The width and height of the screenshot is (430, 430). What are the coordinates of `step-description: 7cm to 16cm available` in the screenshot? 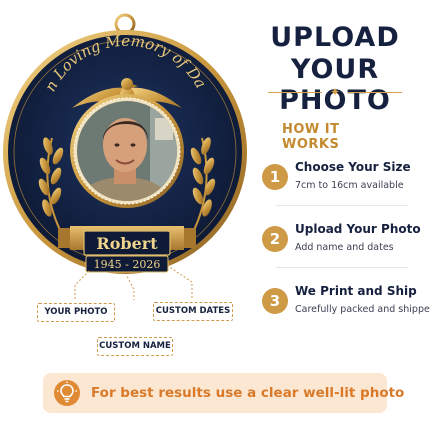 It's located at (349, 185).